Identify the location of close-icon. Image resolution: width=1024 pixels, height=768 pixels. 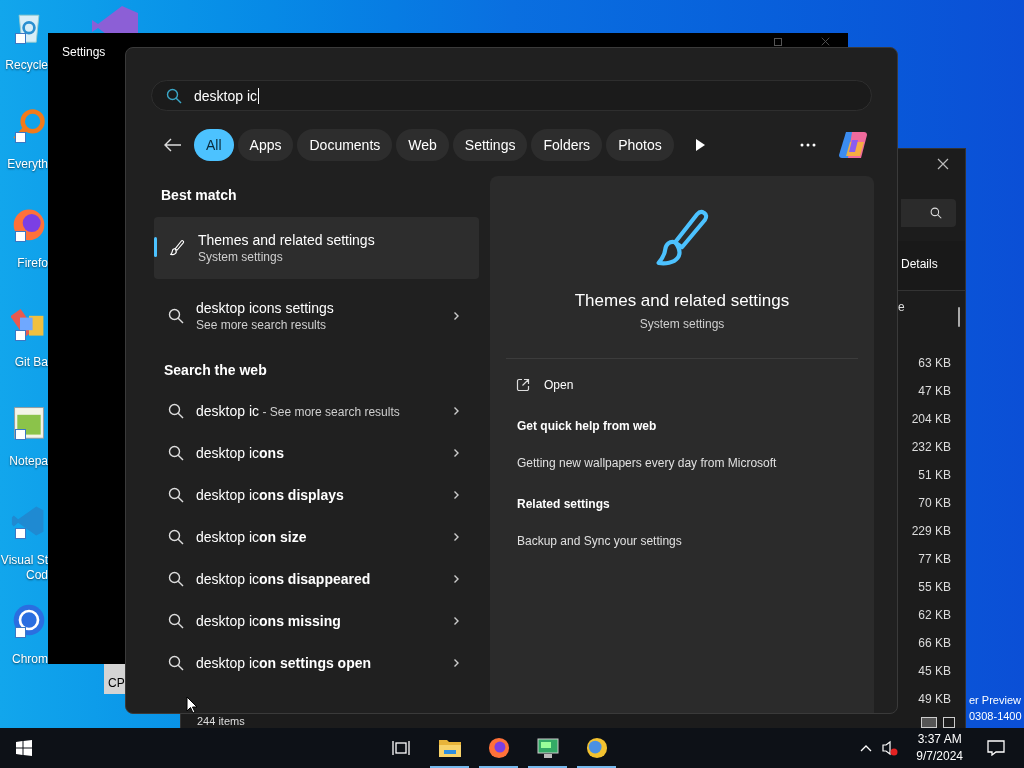
(943, 164).